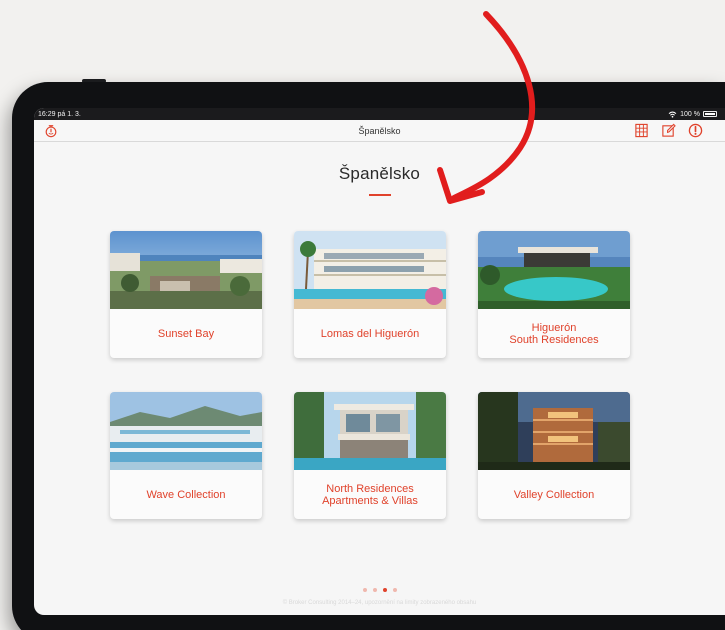 The height and width of the screenshot is (630, 725). I want to click on card-label: Higuerón South Residences, so click(554, 333).